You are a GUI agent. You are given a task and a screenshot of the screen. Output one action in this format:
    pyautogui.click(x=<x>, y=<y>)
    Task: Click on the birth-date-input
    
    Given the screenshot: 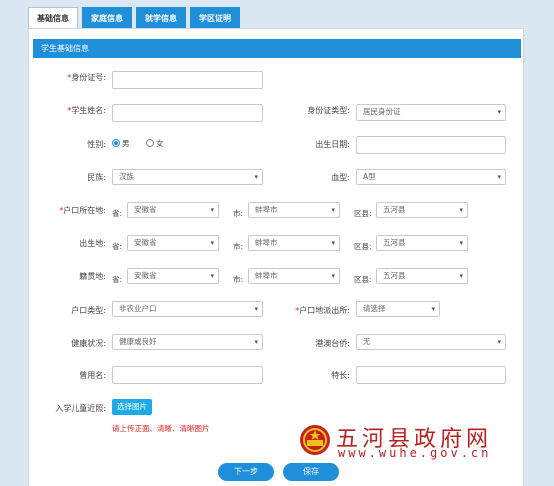 What is the action you would take?
    pyautogui.click(x=431, y=145)
    